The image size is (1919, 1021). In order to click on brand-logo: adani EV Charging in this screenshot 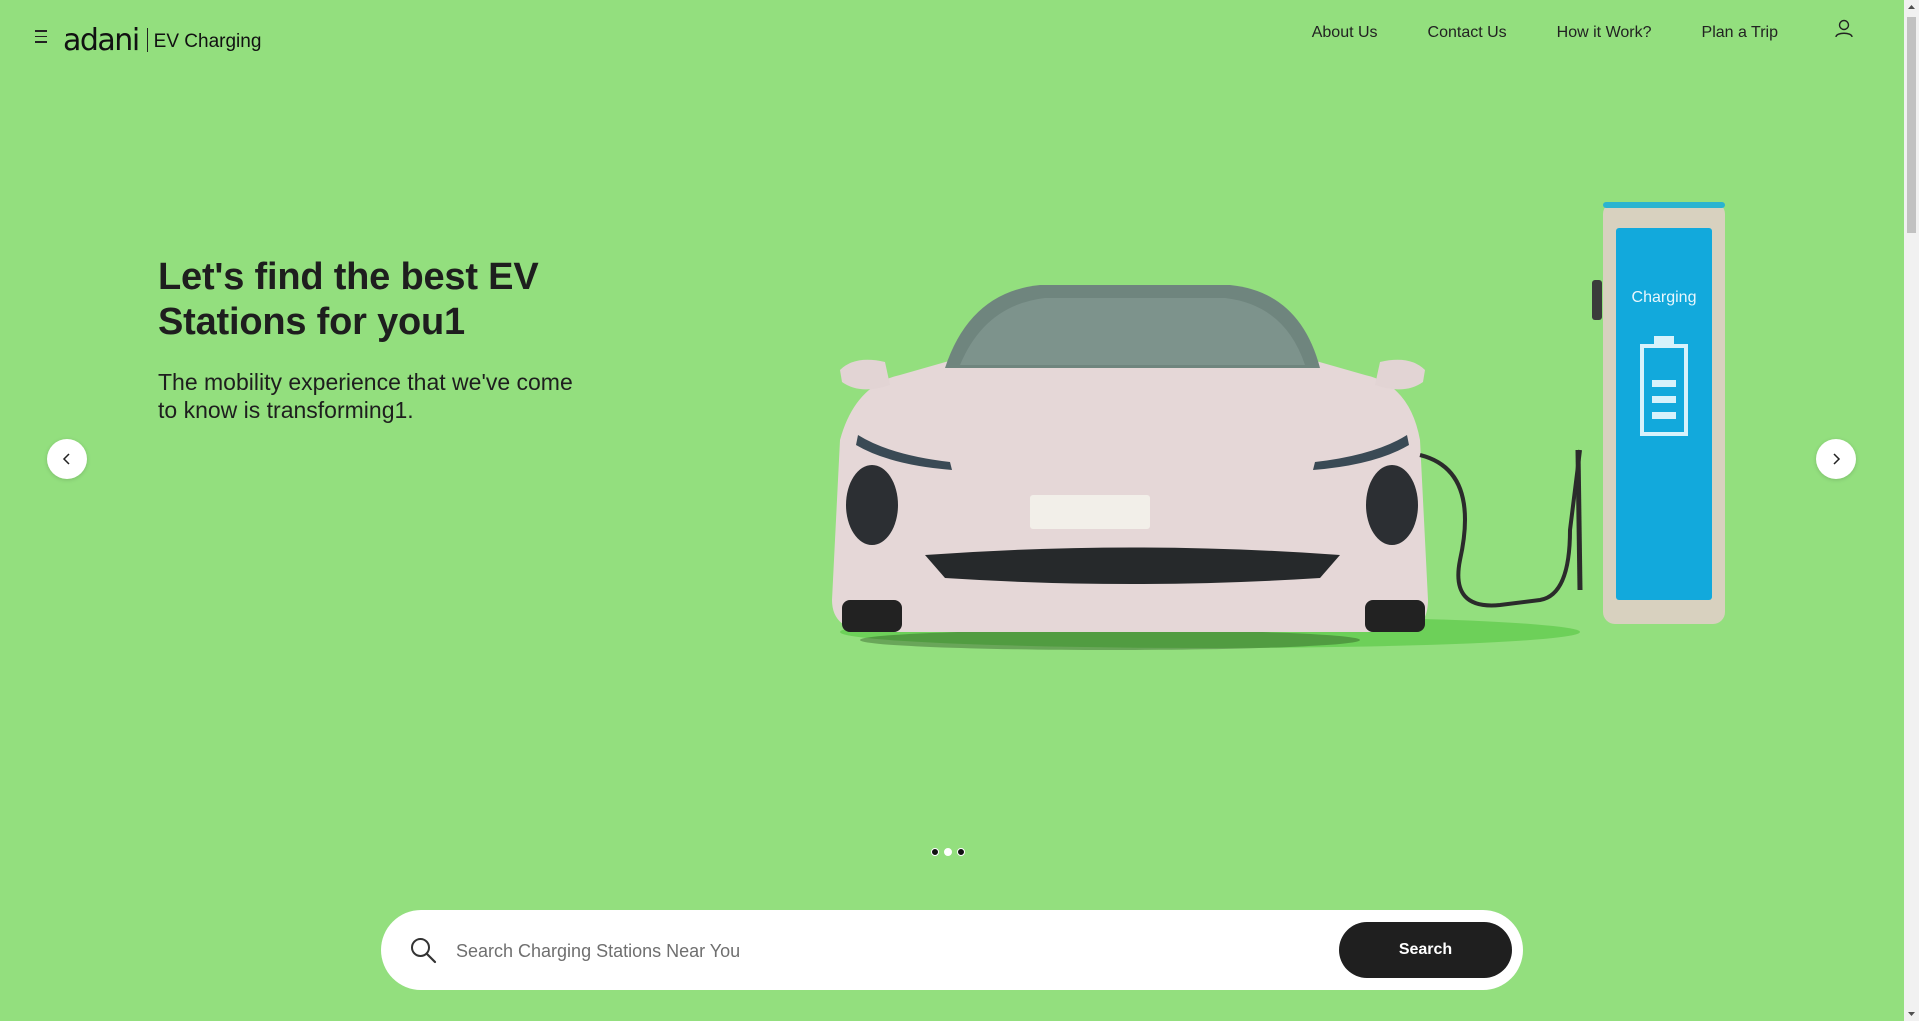, I will do `click(162, 40)`.